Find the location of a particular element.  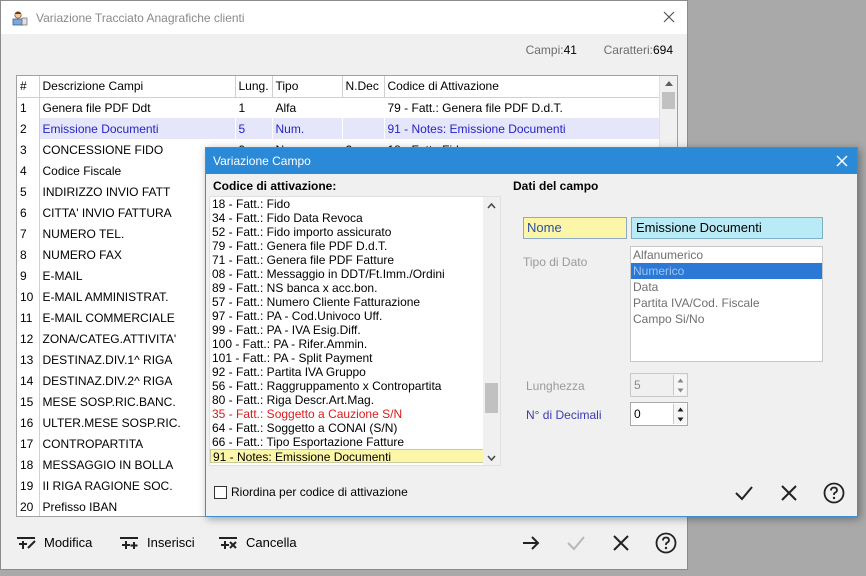

row-number: 18 is located at coordinates (28, 464).